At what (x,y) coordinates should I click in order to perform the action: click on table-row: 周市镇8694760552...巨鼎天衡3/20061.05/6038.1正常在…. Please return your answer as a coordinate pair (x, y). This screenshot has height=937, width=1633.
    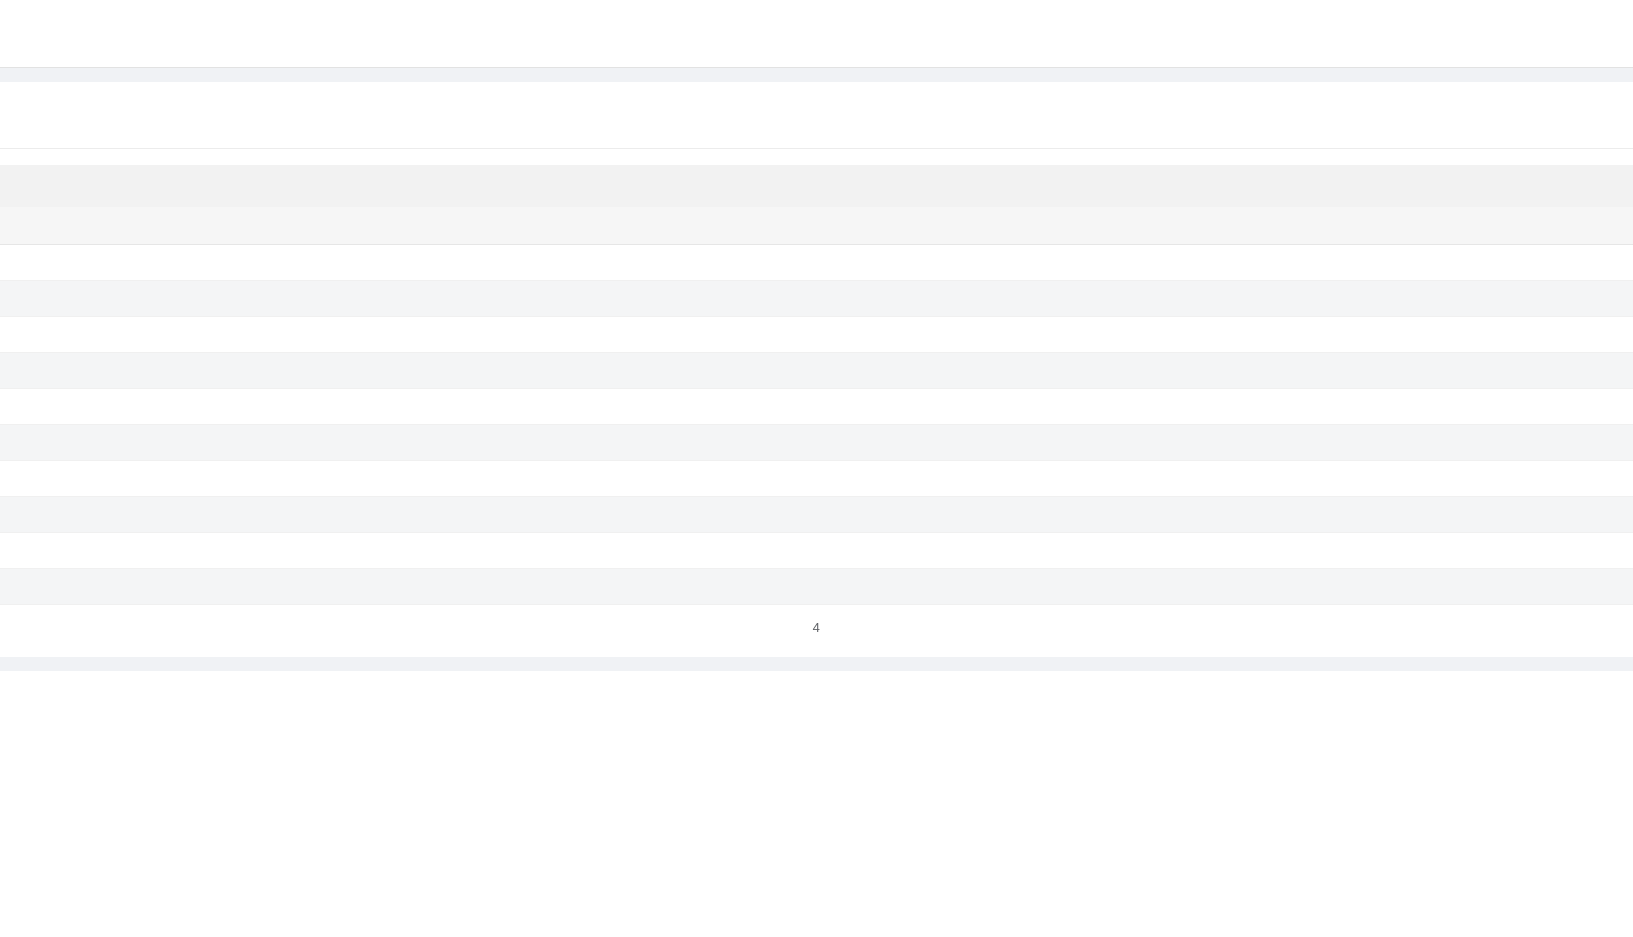
    Looking at the image, I should click on (816, 478).